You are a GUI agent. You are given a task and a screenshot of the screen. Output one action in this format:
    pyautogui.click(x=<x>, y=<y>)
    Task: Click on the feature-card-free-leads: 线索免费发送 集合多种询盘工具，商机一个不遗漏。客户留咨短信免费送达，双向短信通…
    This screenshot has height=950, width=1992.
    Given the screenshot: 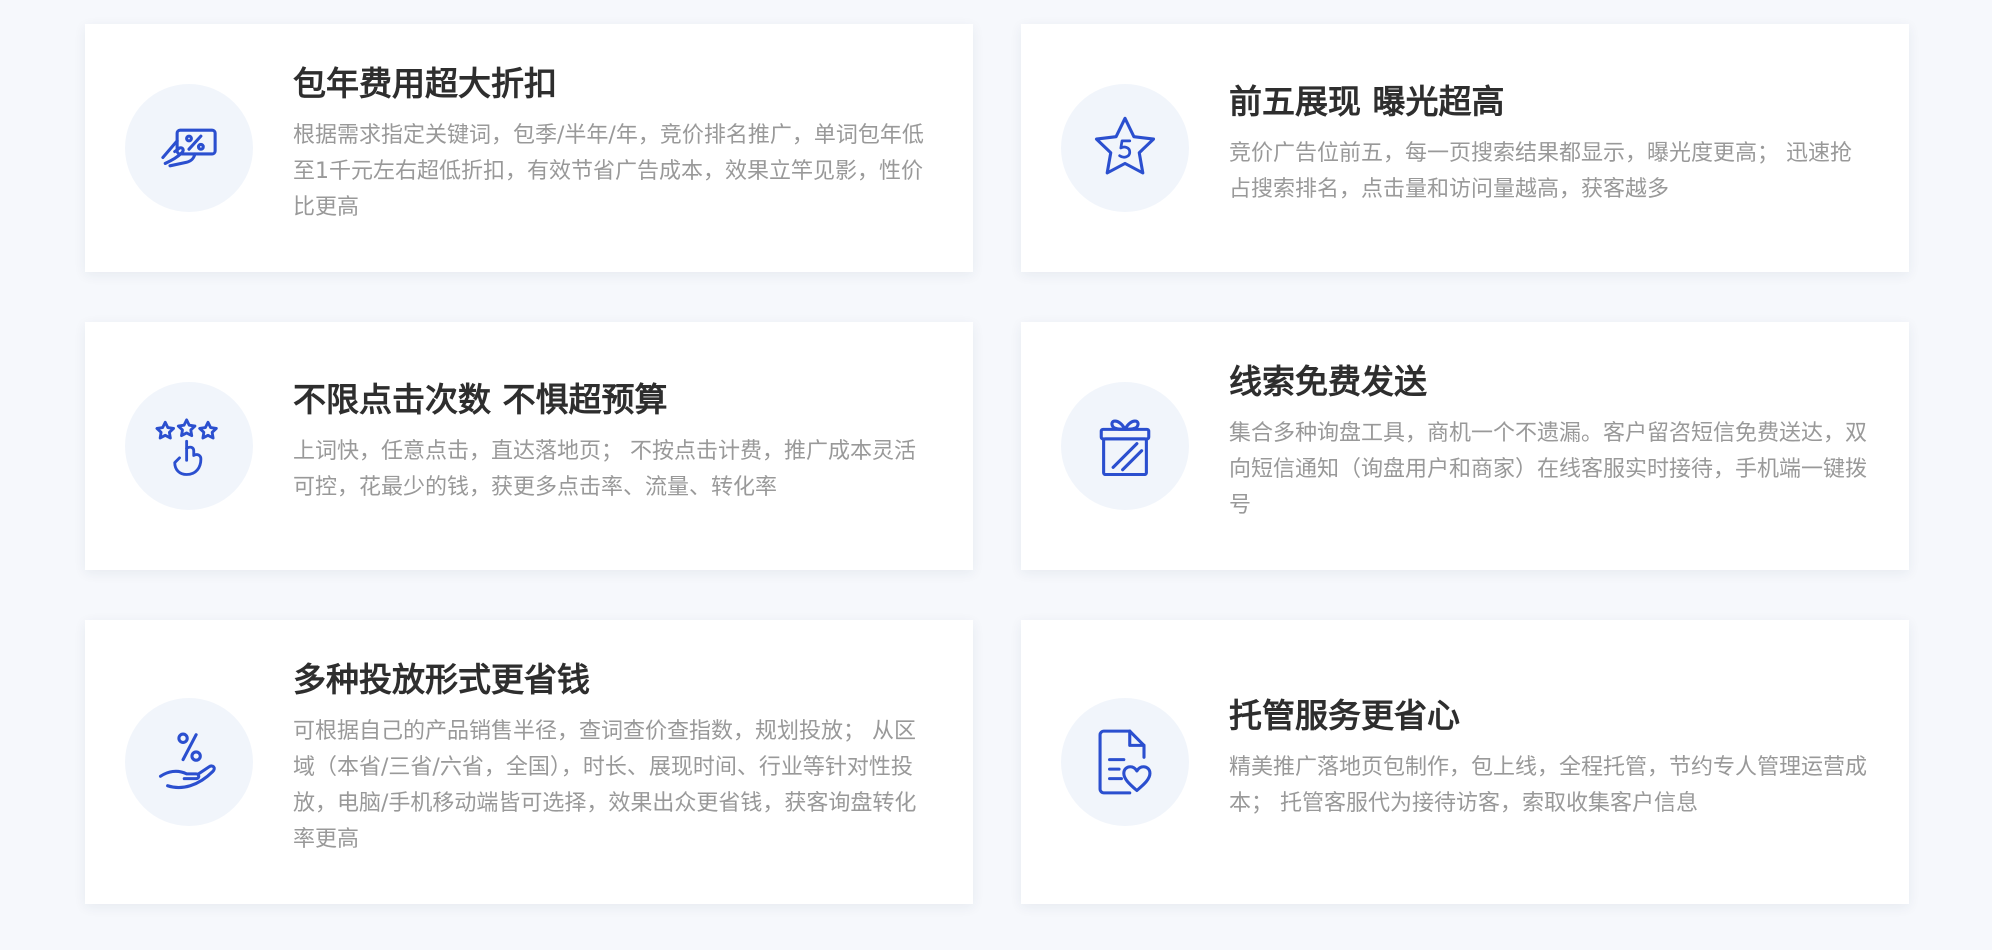 What is the action you would take?
    pyautogui.click(x=1465, y=446)
    